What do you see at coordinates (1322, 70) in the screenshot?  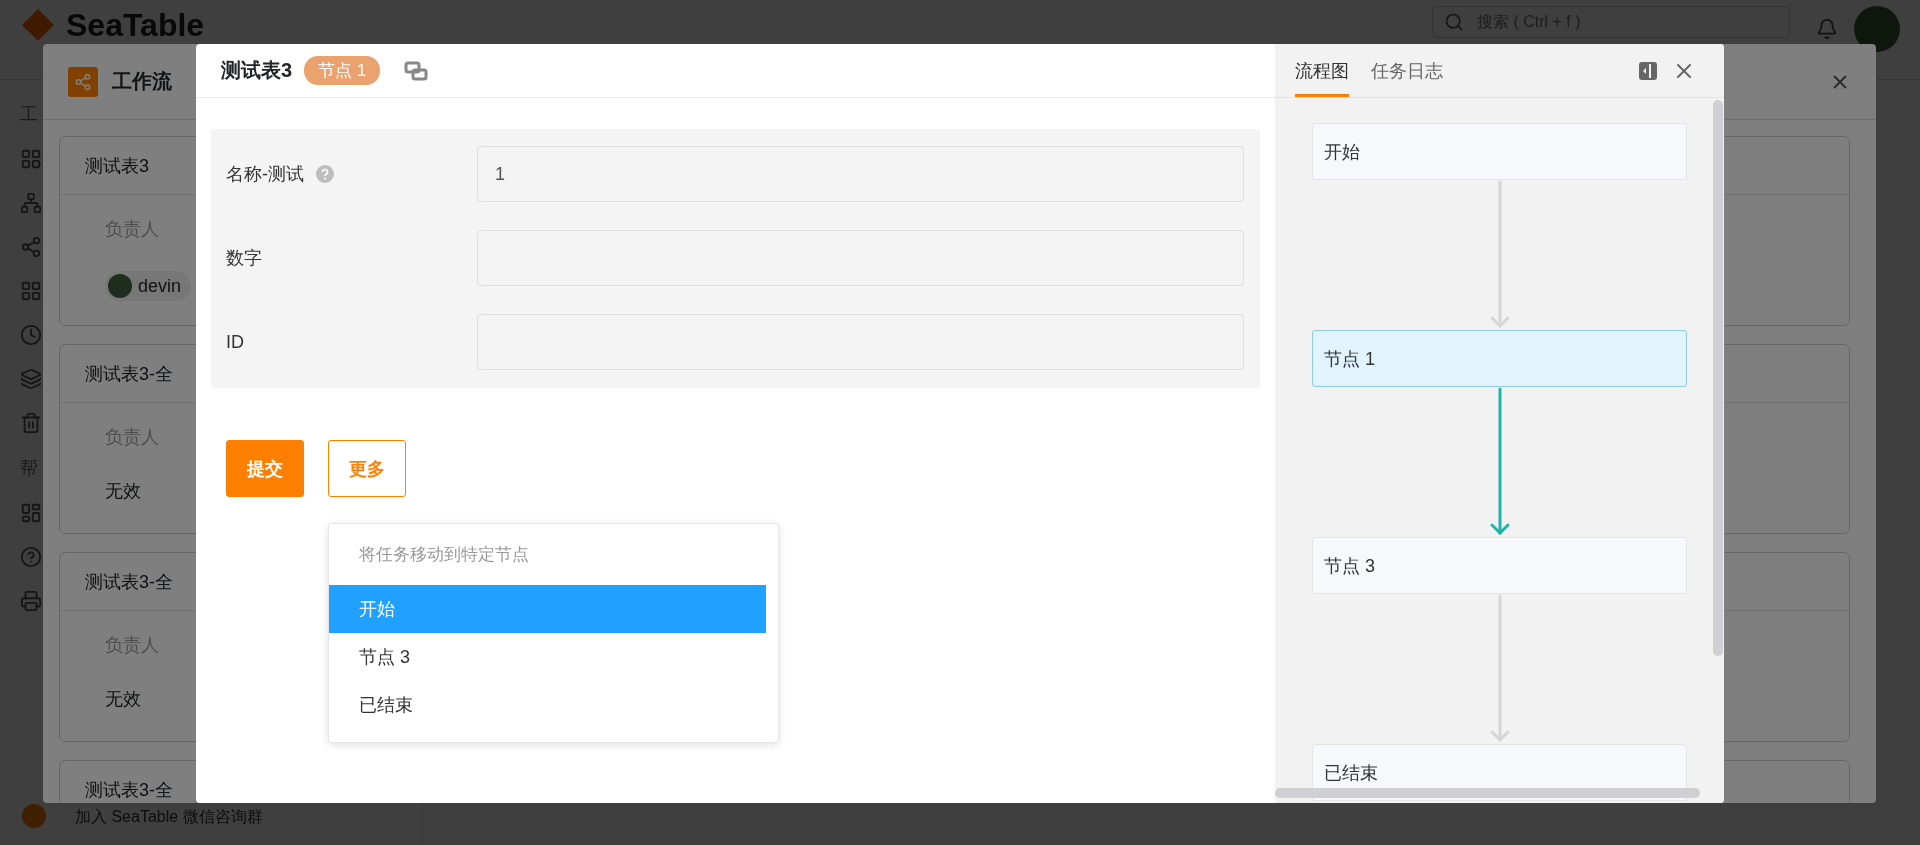 I see `panel-tab: 流程图` at bounding box center [1322, 70].